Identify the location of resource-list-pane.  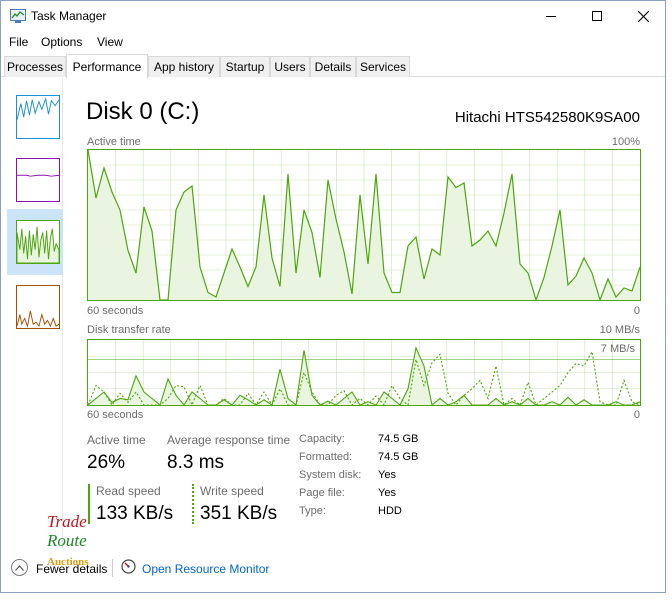
(32, 313).